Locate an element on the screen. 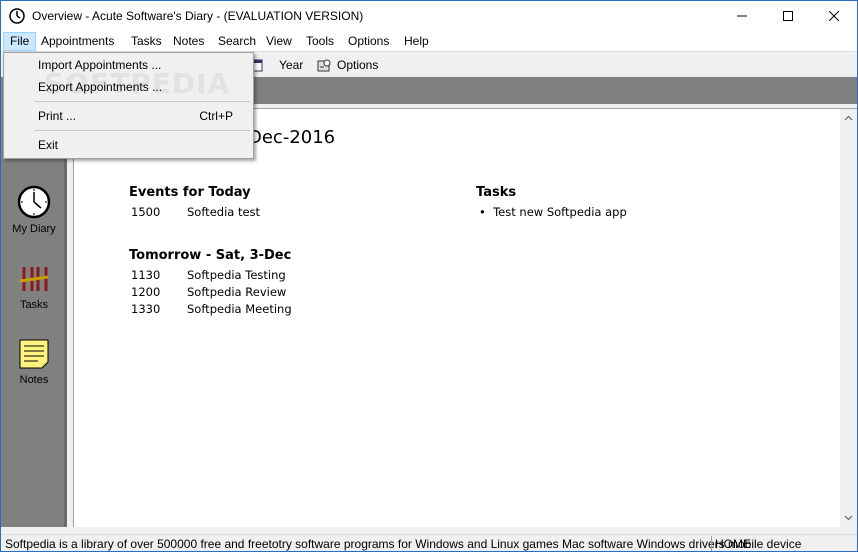 Image resolution: width=858 pixels, height=552 pixels. scroll-down-icon is located at coordinates (848, 517).